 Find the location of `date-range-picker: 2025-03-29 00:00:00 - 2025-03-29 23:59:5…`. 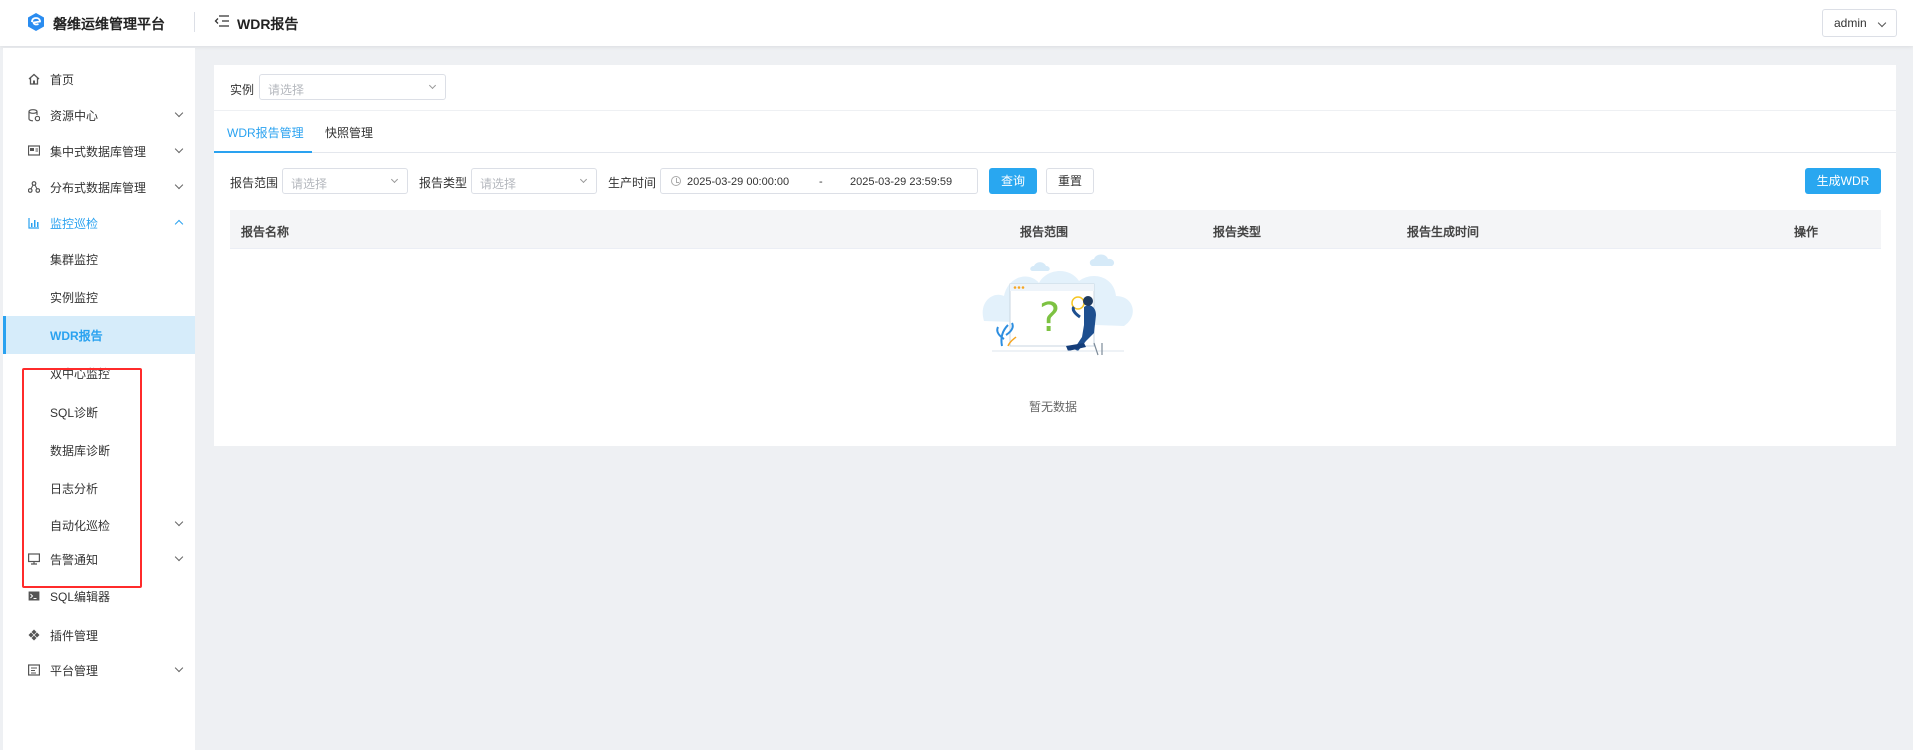

date-range-picker: 2025-03-29 00:00:00 - 2025-03-29 23:59:5… is located at coordinates (819, 181).